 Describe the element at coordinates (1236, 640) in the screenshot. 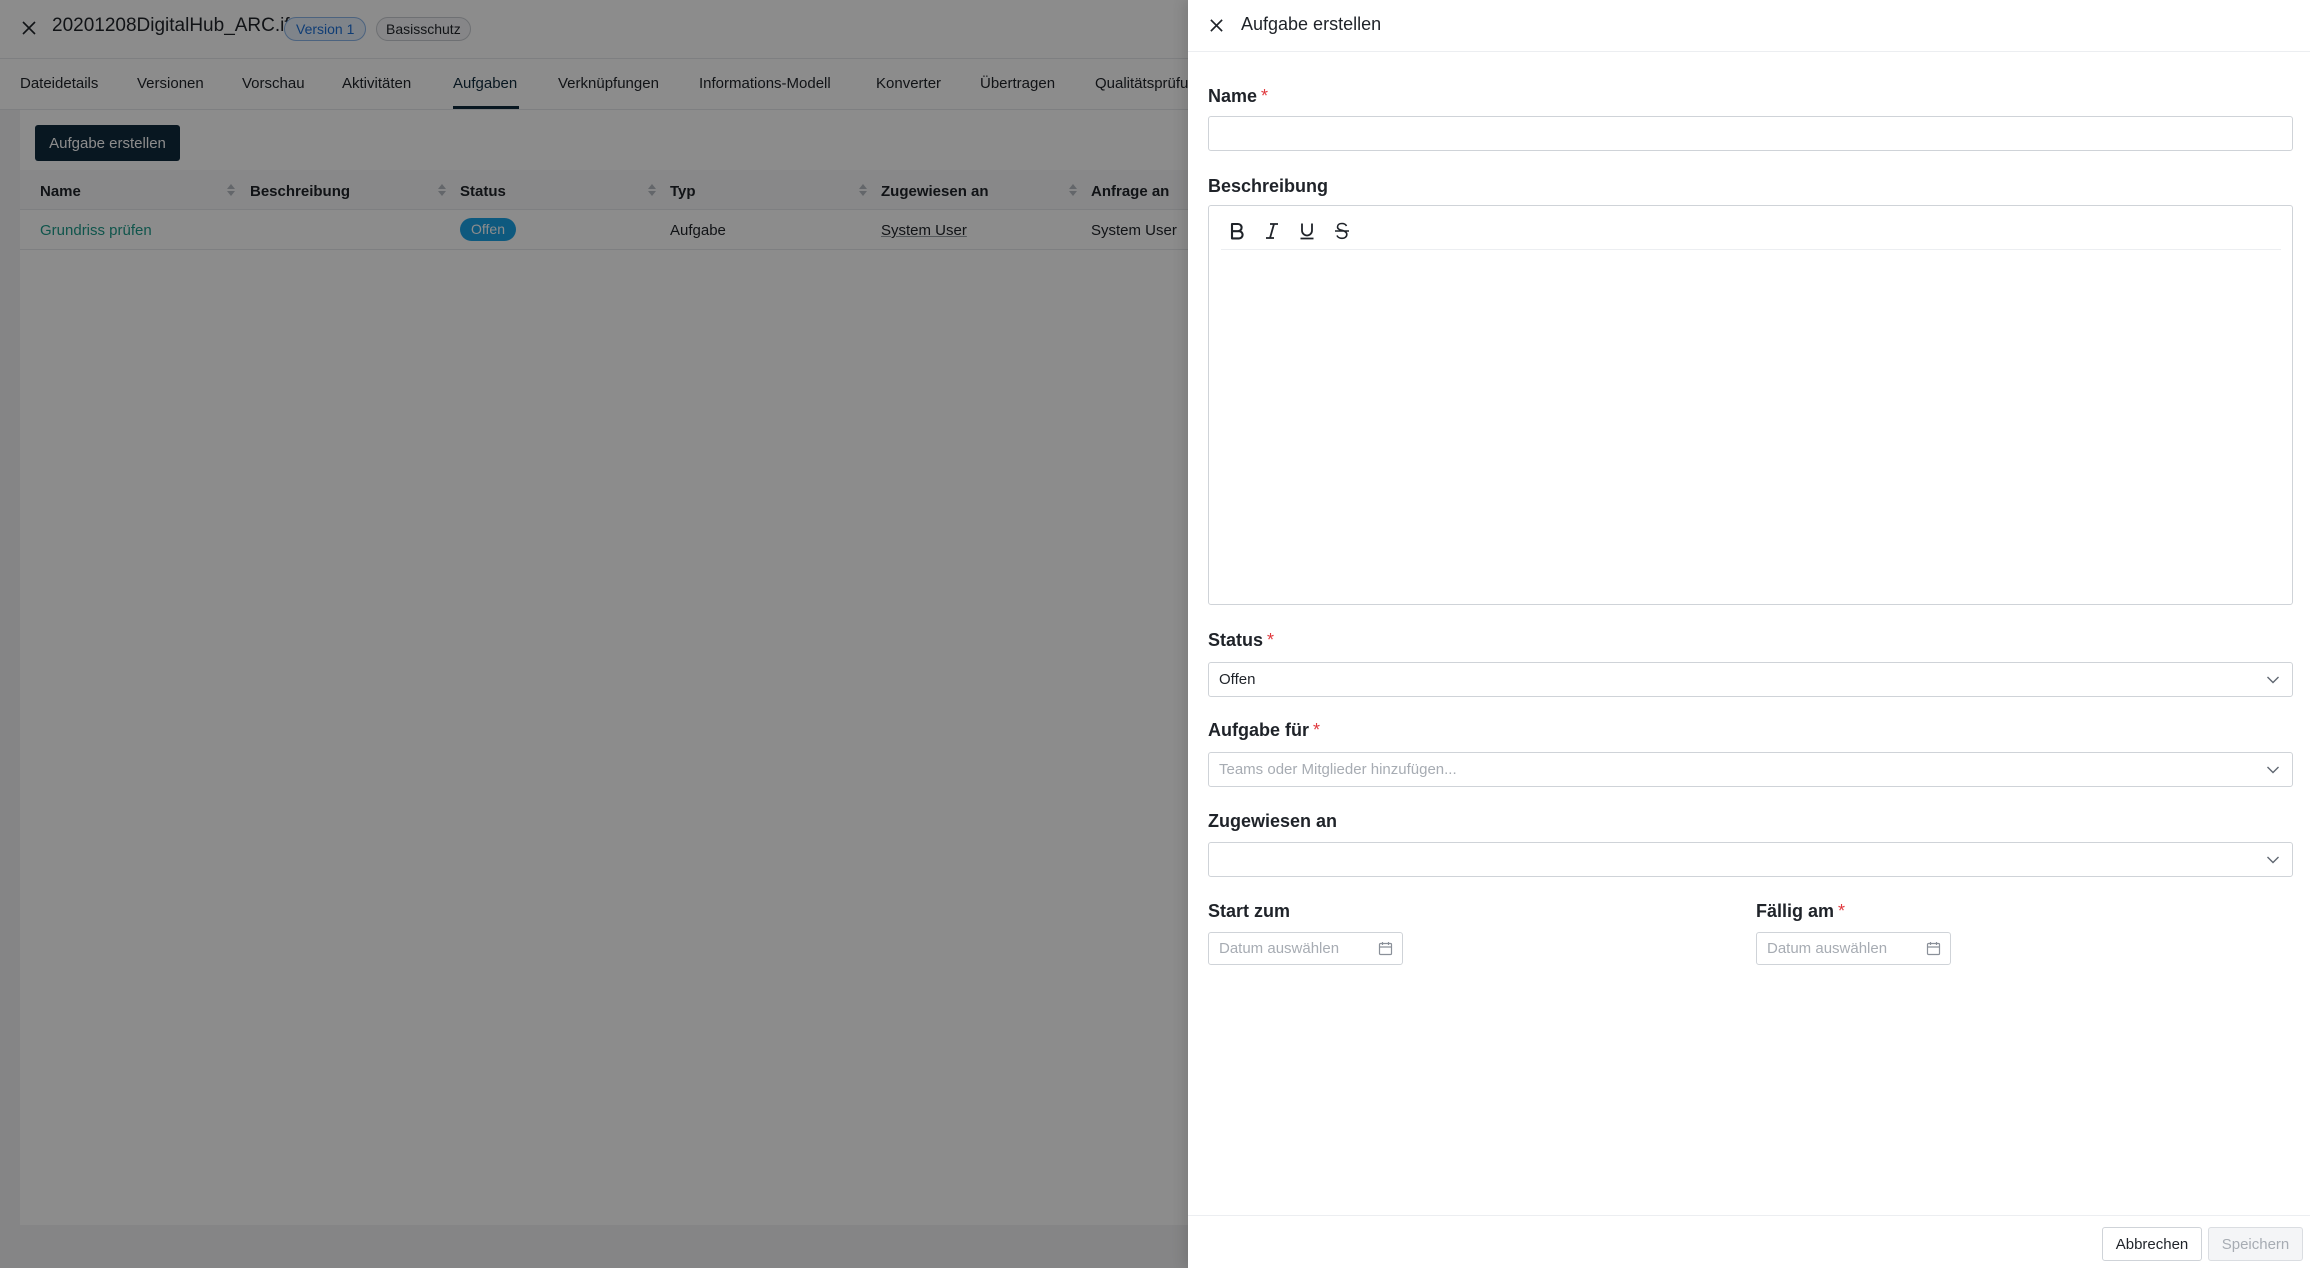

I see `status-label-text: Status` at that location.